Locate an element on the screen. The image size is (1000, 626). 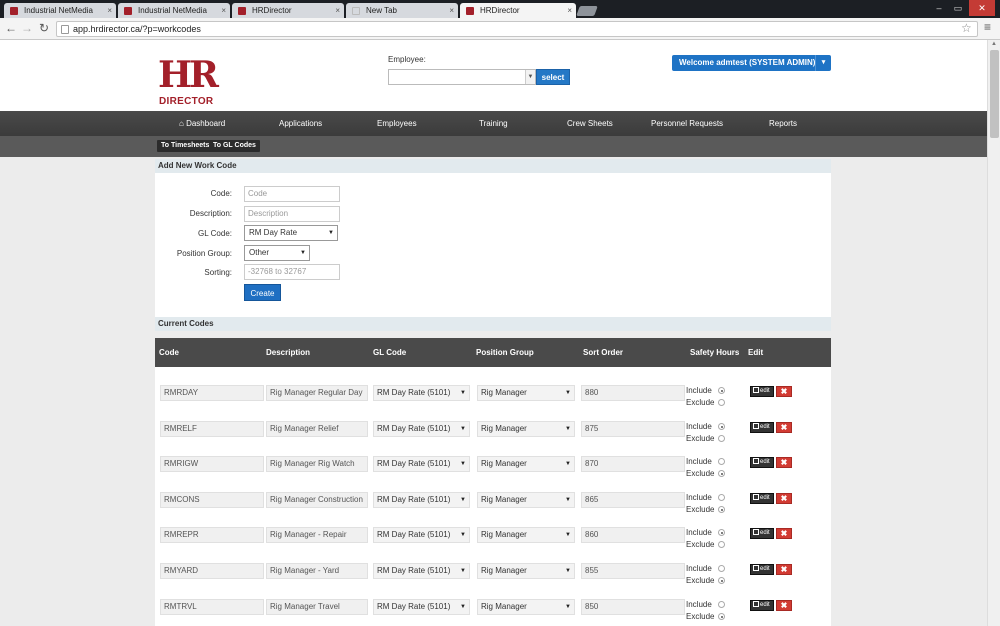
description-field: Rig Manager Travel is located at coordinates (317, 607).